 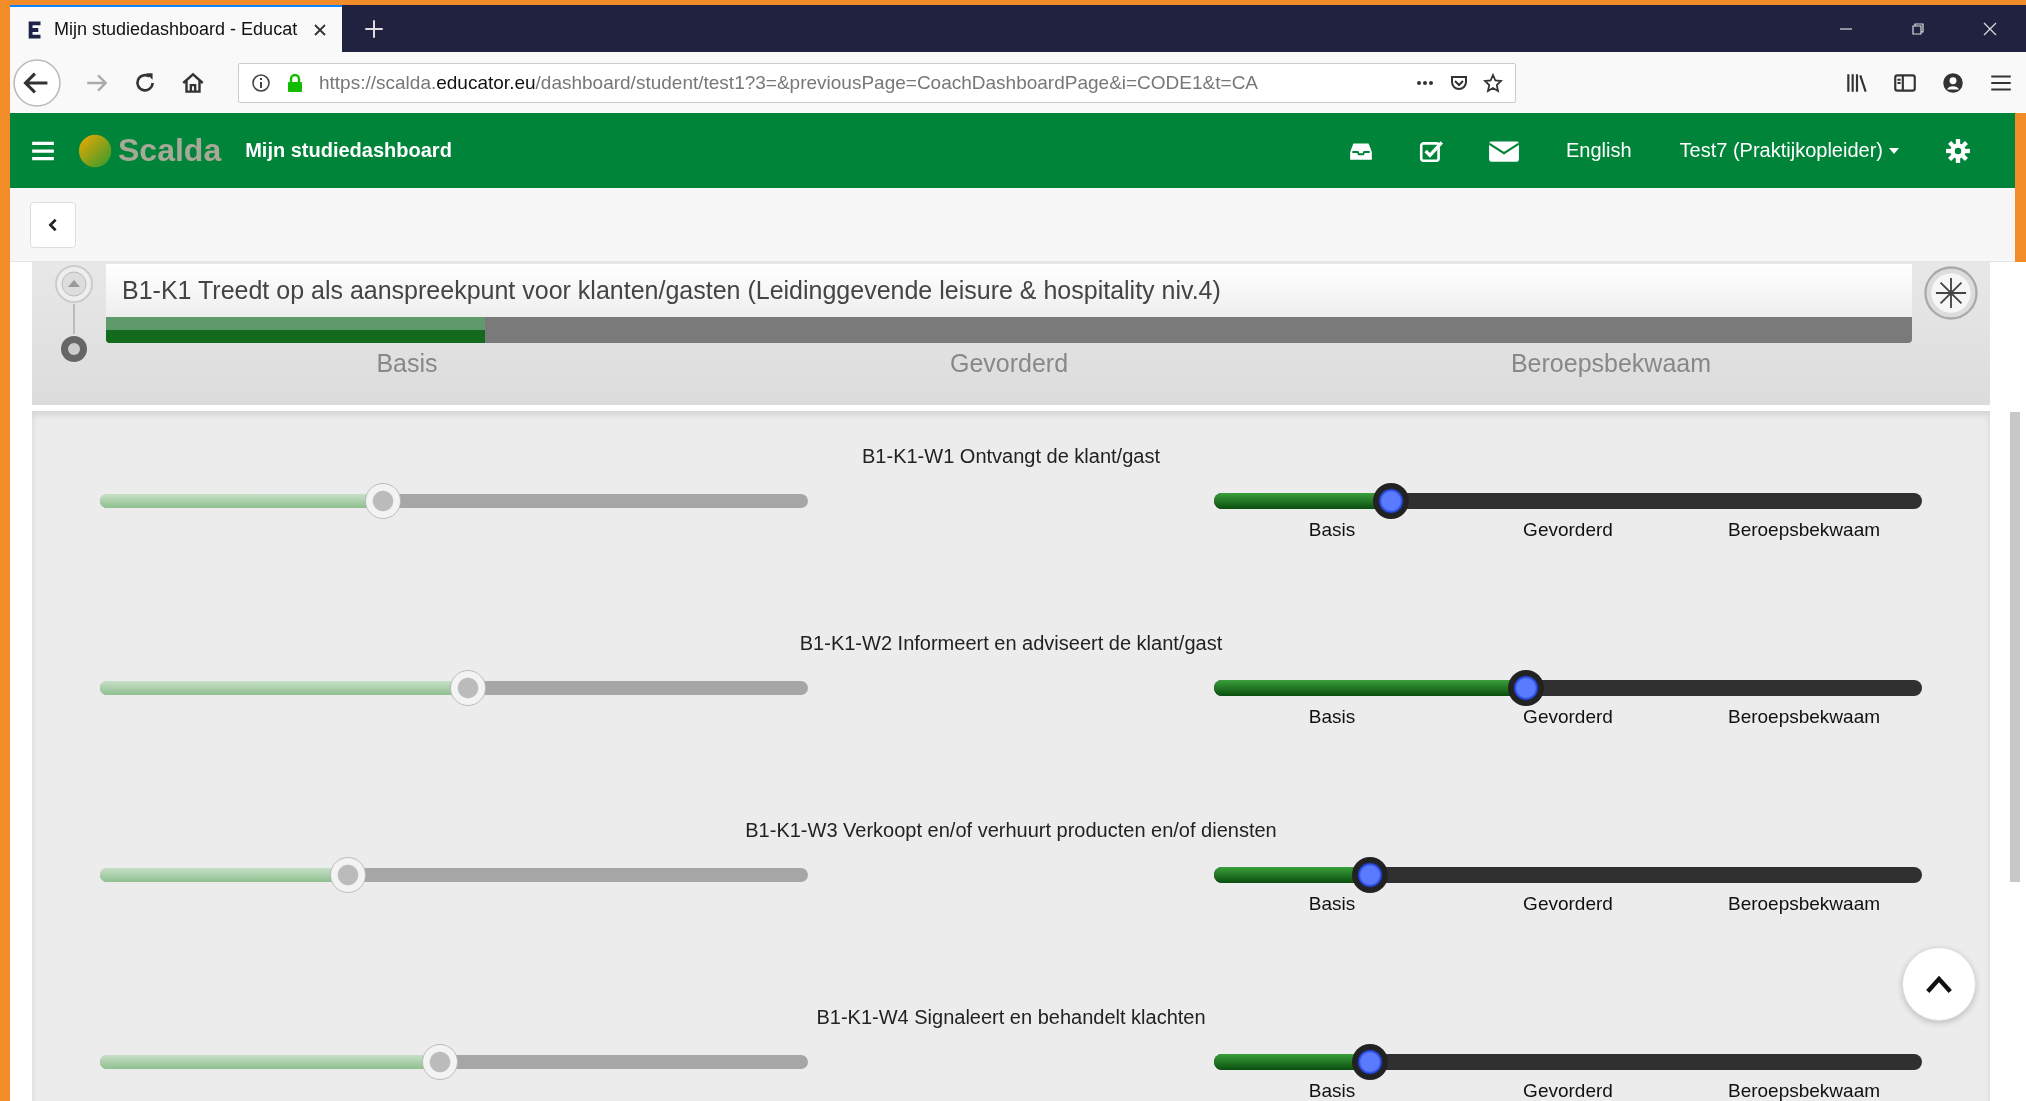 I want to click on browser-tab: Mijn studiedashboard - Educat, so click(x=176, y=28).